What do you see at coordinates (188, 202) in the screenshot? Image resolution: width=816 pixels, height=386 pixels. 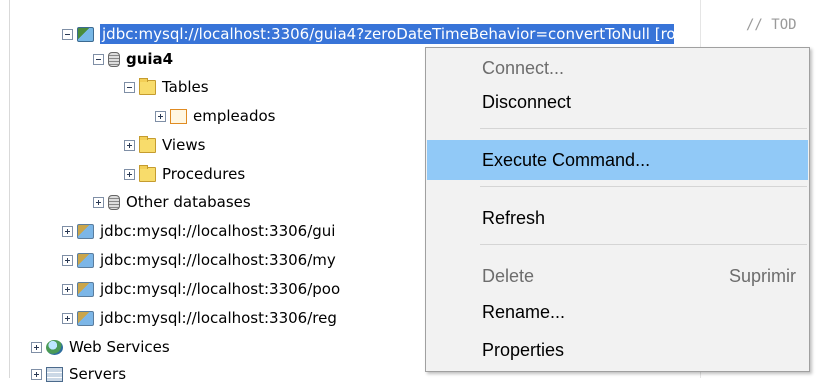 I see `other-databases-label: Other databases` at bounding box center [188, 202].